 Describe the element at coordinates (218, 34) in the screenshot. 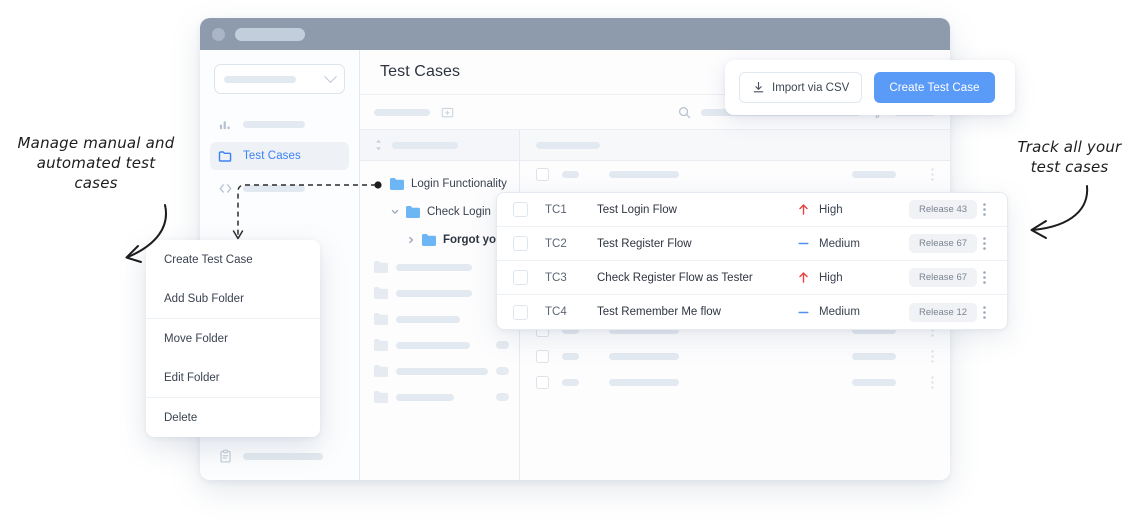

I see `window-dot-icon` at that location.